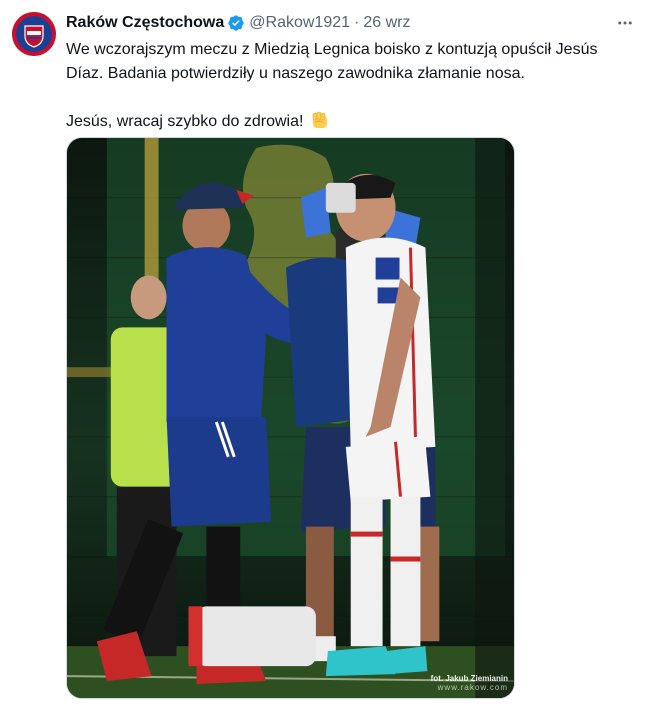  I want to click on photo-credit-author: fot. Jakub Ziemianin, so click(469, 678).